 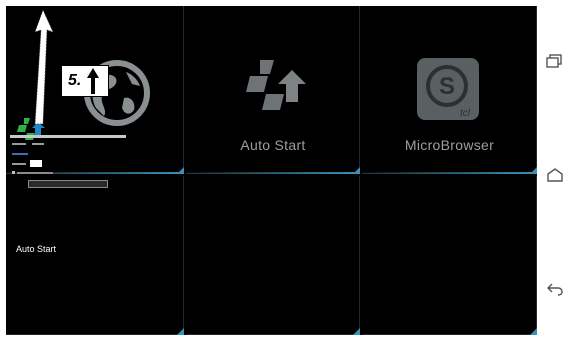 What do you see at coordinates (273, 145) in the screenshot?
I see `app-label-auto-start: Auto Start` at bounding box center [273, 145].